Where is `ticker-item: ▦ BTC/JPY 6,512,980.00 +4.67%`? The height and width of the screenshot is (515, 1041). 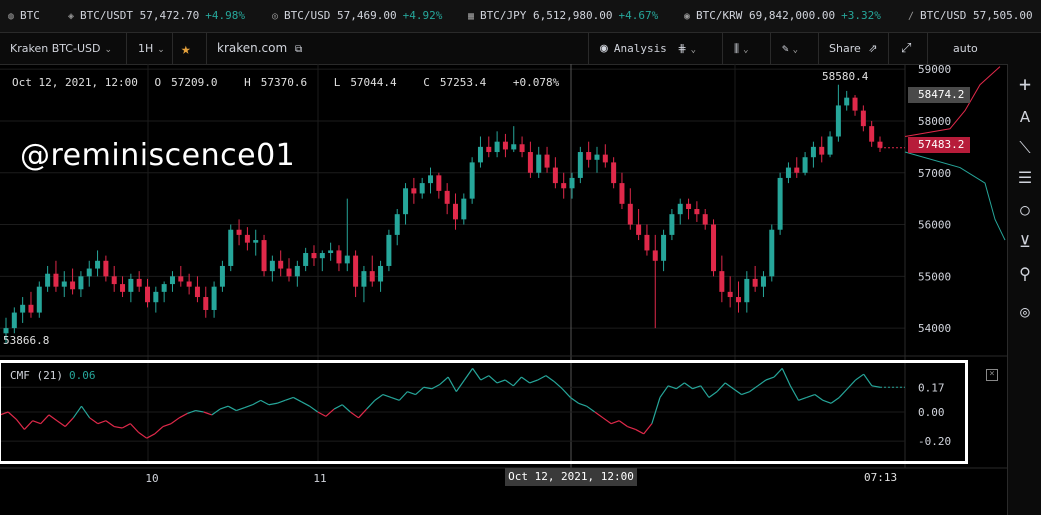 ticker-item: ▦ BTC/JPY 6,512,980.00 +4.67% is located at coordinates (563, 15).